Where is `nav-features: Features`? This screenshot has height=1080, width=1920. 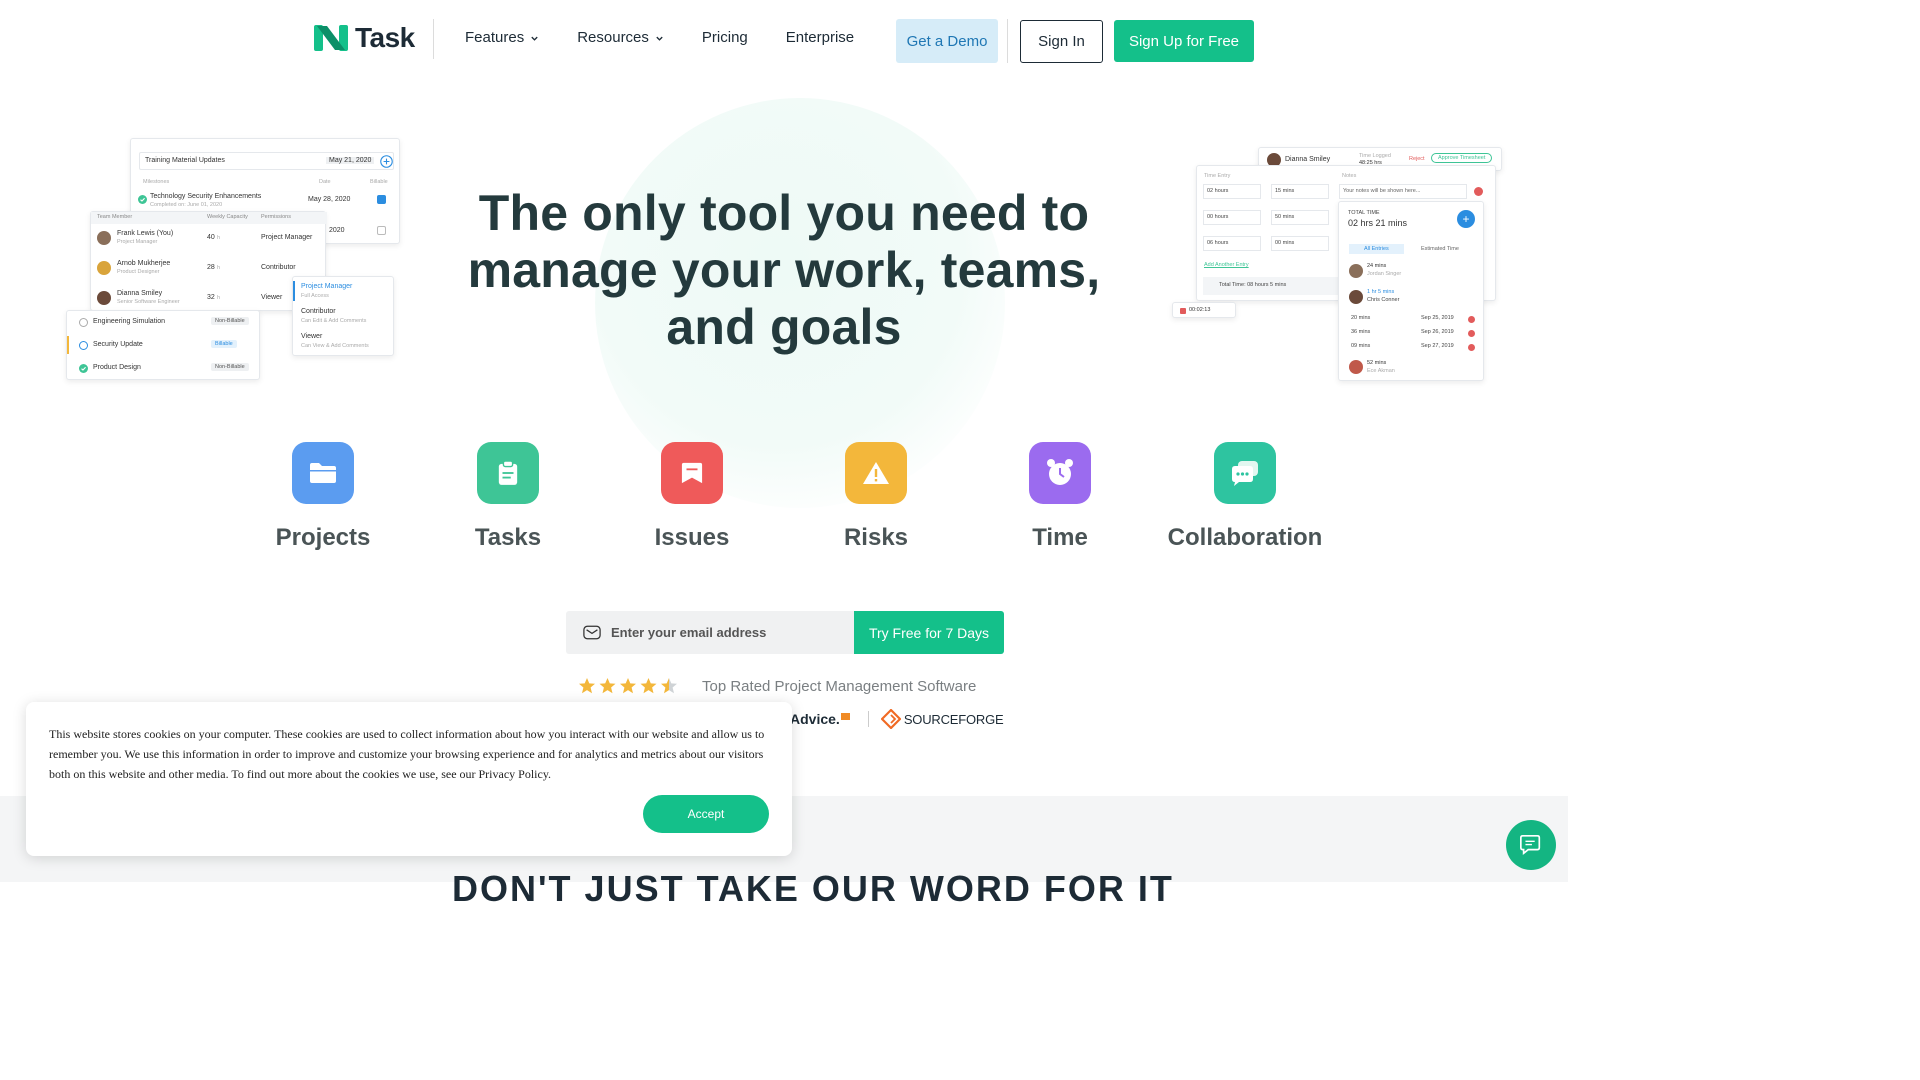 nav-features: Features is located at coordinates (502, 38).